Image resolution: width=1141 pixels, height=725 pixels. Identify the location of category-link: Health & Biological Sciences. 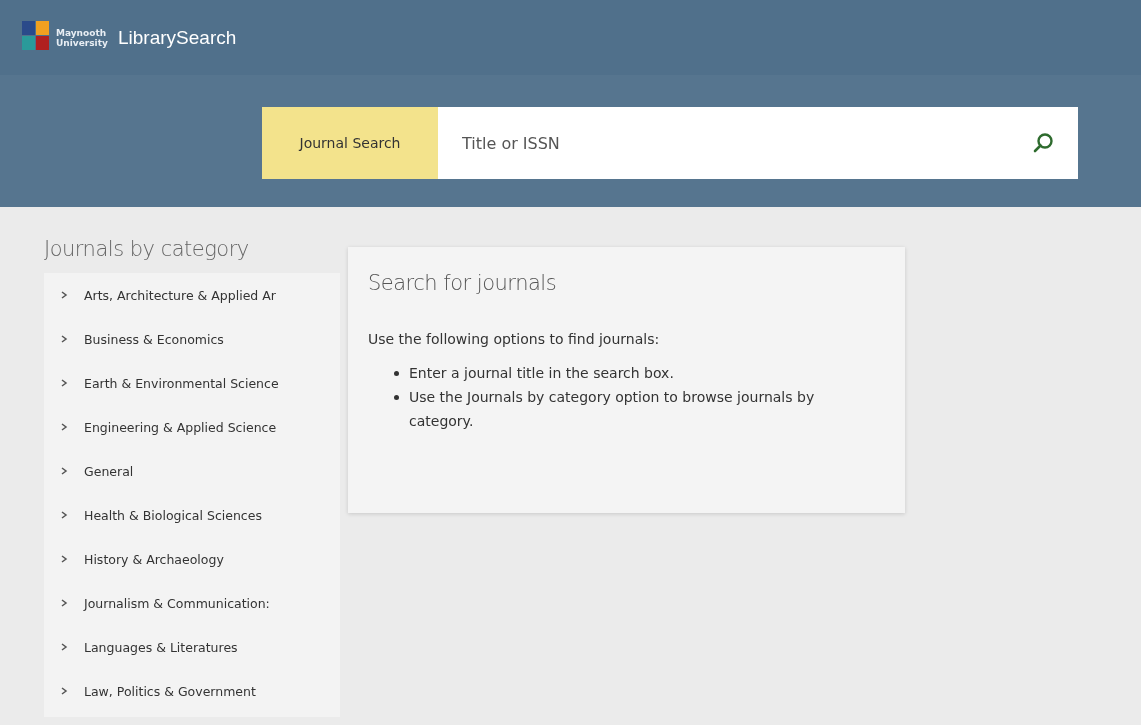
(192, 515).